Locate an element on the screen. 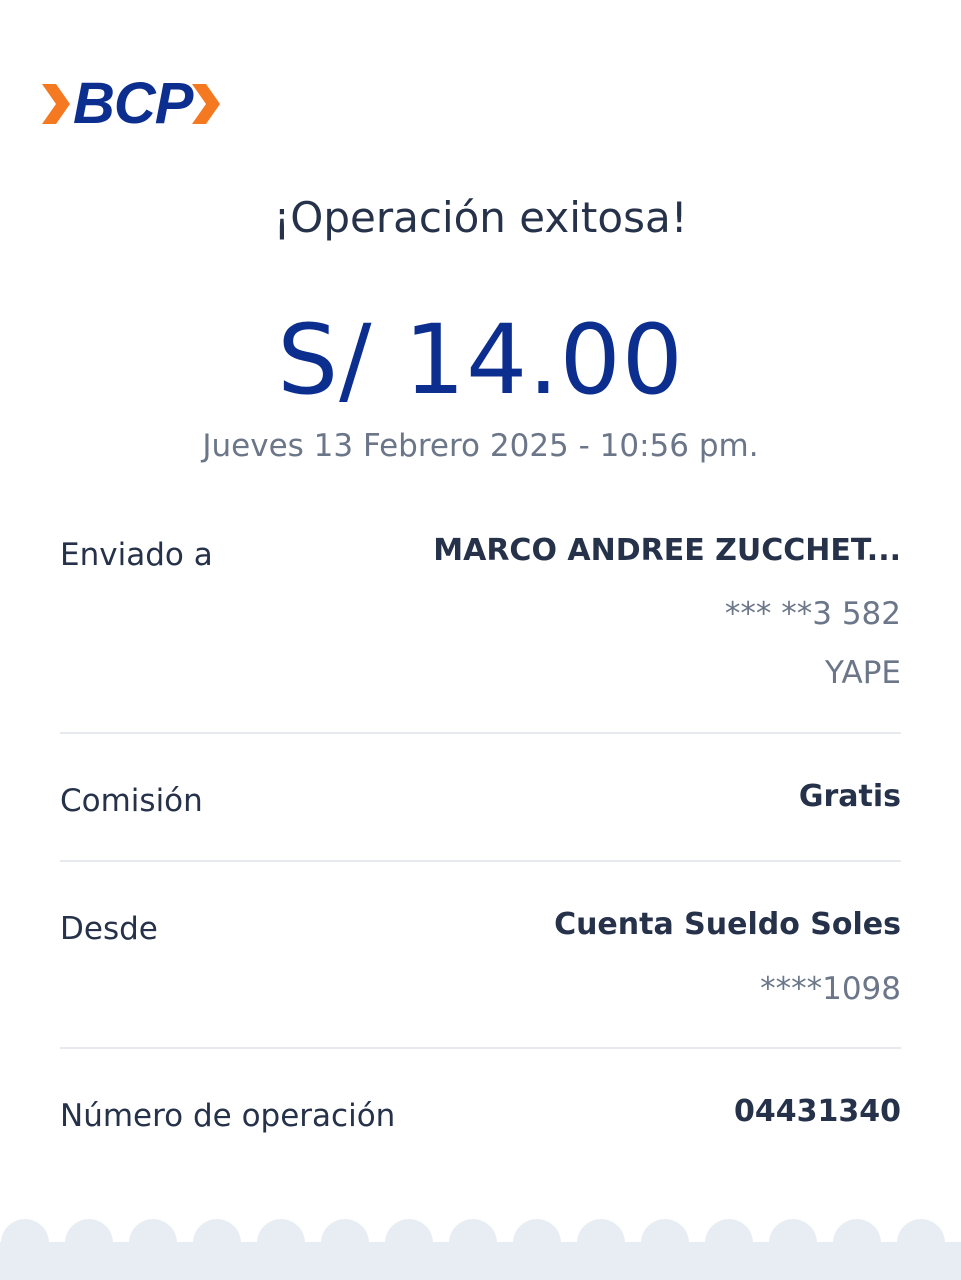 The height and width of the screenshot is (1280, 961). page-title: ¡Operación exitosa! is located at coordinates (480, 217).